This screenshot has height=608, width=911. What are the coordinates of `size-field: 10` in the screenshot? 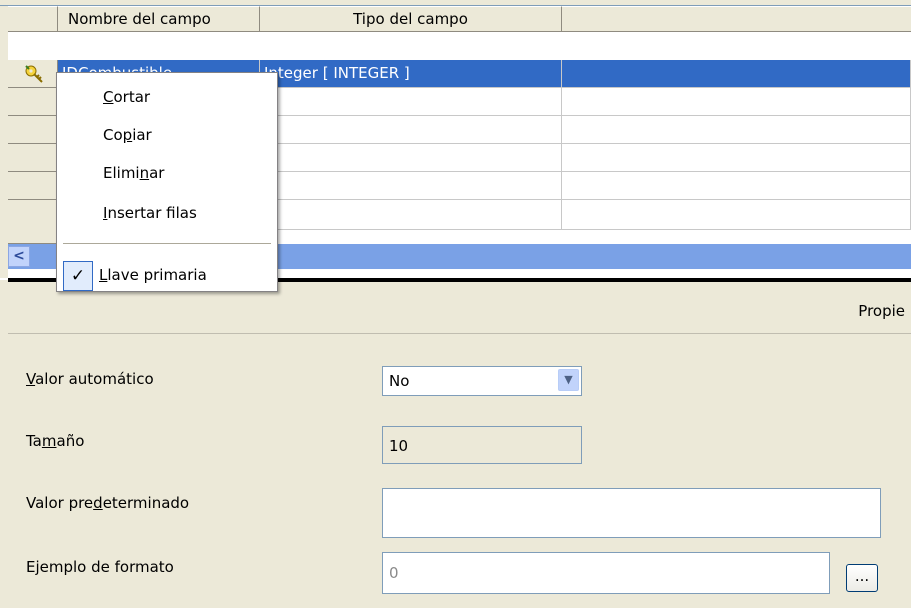 It's located at (482, 445).